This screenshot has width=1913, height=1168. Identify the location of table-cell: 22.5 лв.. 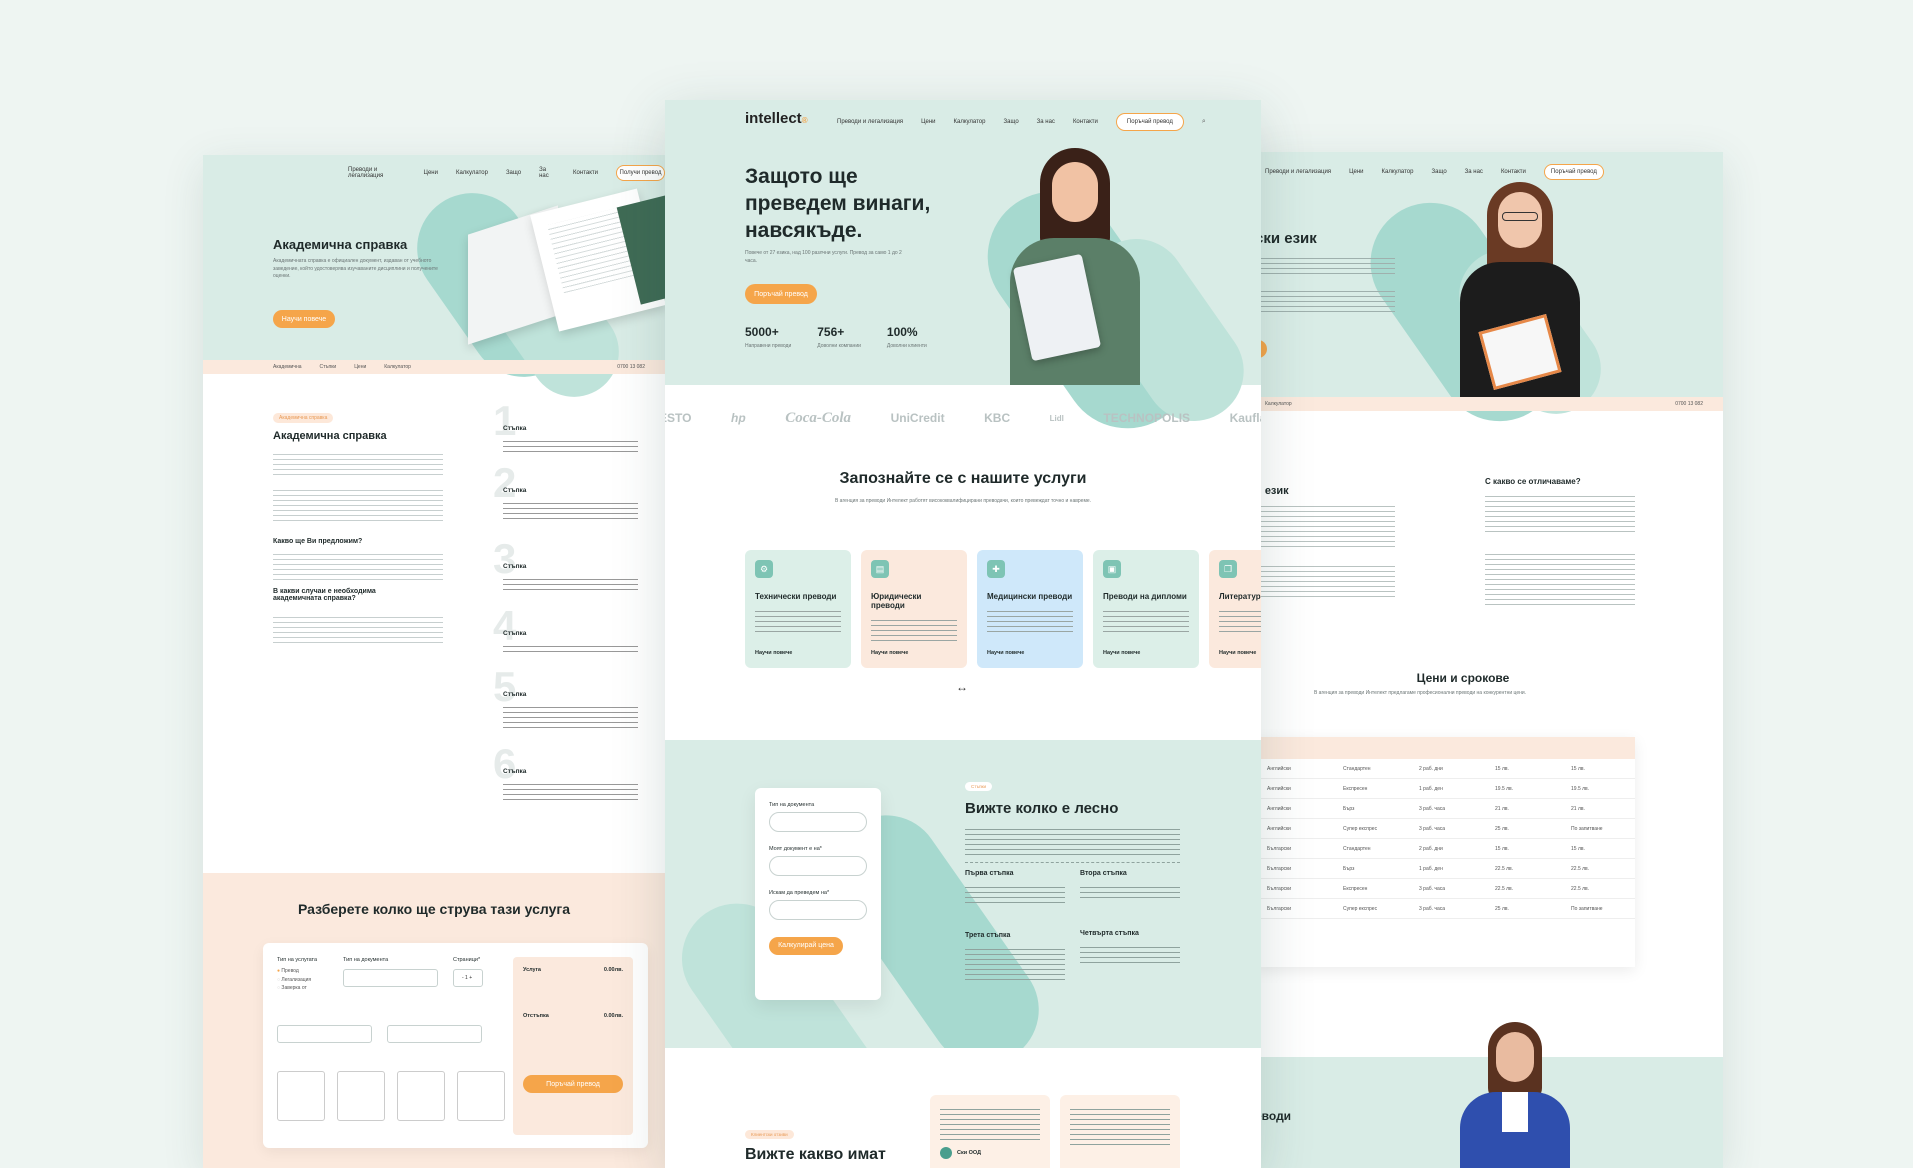
(1580, 888).